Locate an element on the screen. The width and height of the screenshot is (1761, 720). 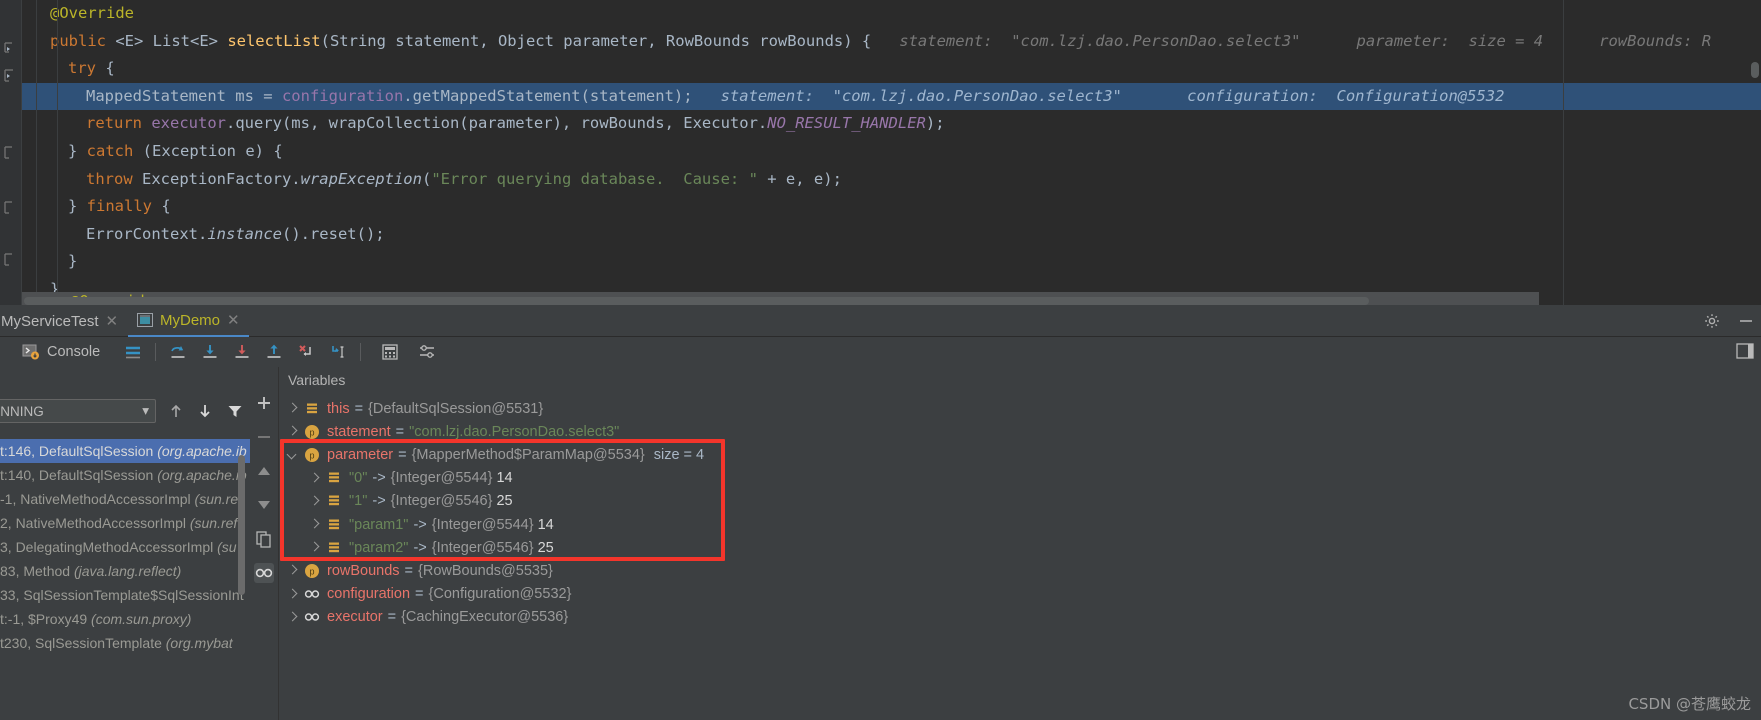
lines-icon is located at coordinates (133, 352).